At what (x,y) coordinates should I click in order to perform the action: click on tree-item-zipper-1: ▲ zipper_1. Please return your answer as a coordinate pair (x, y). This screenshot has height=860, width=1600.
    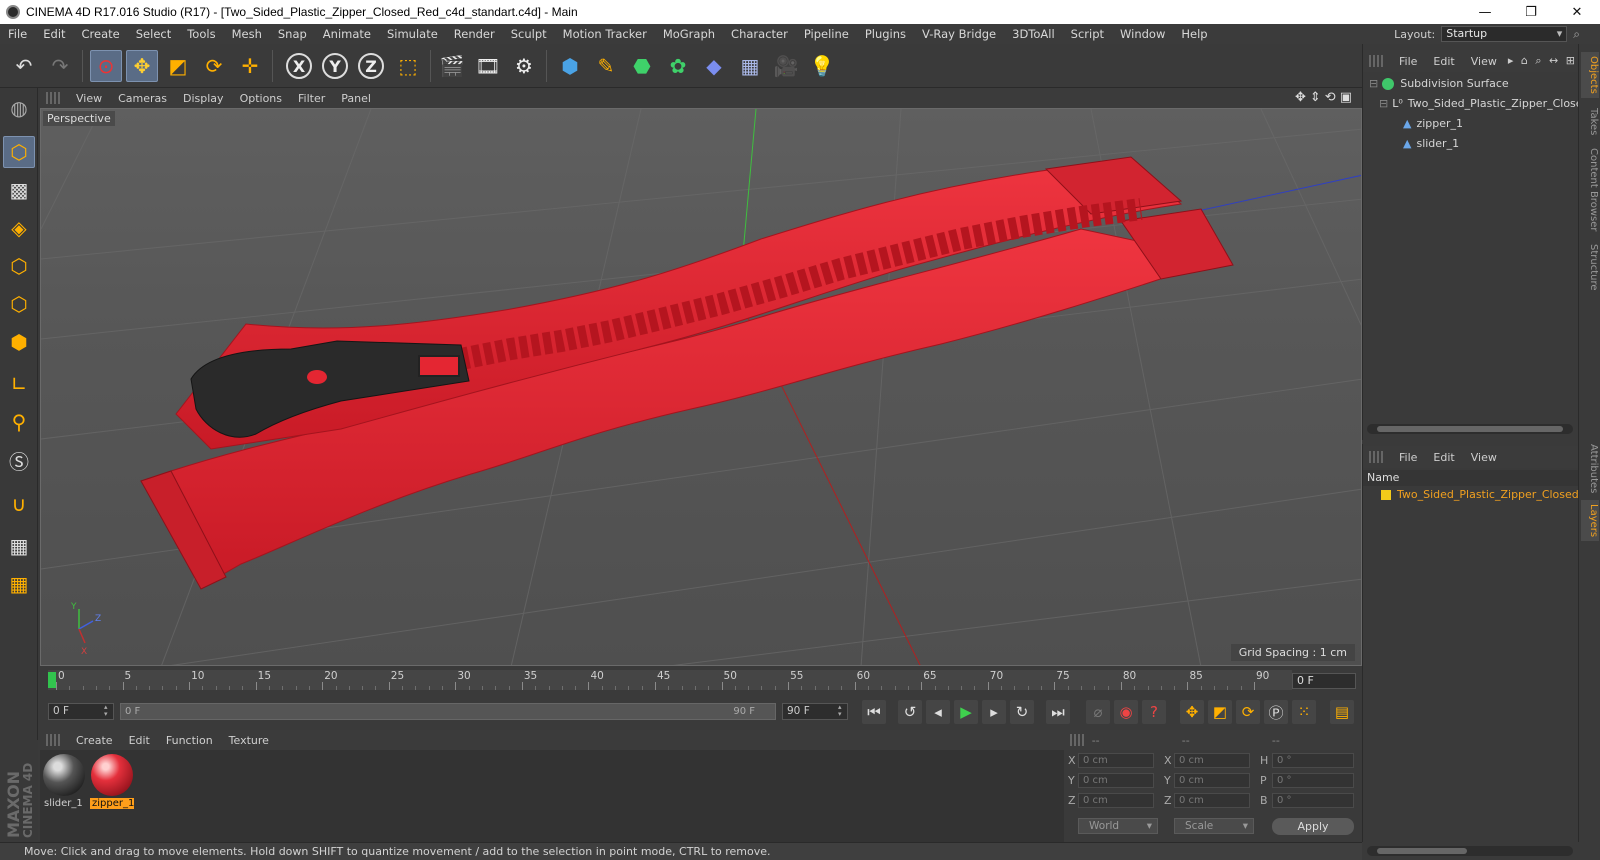
    Looking at the image, I should click on (1471, 124).